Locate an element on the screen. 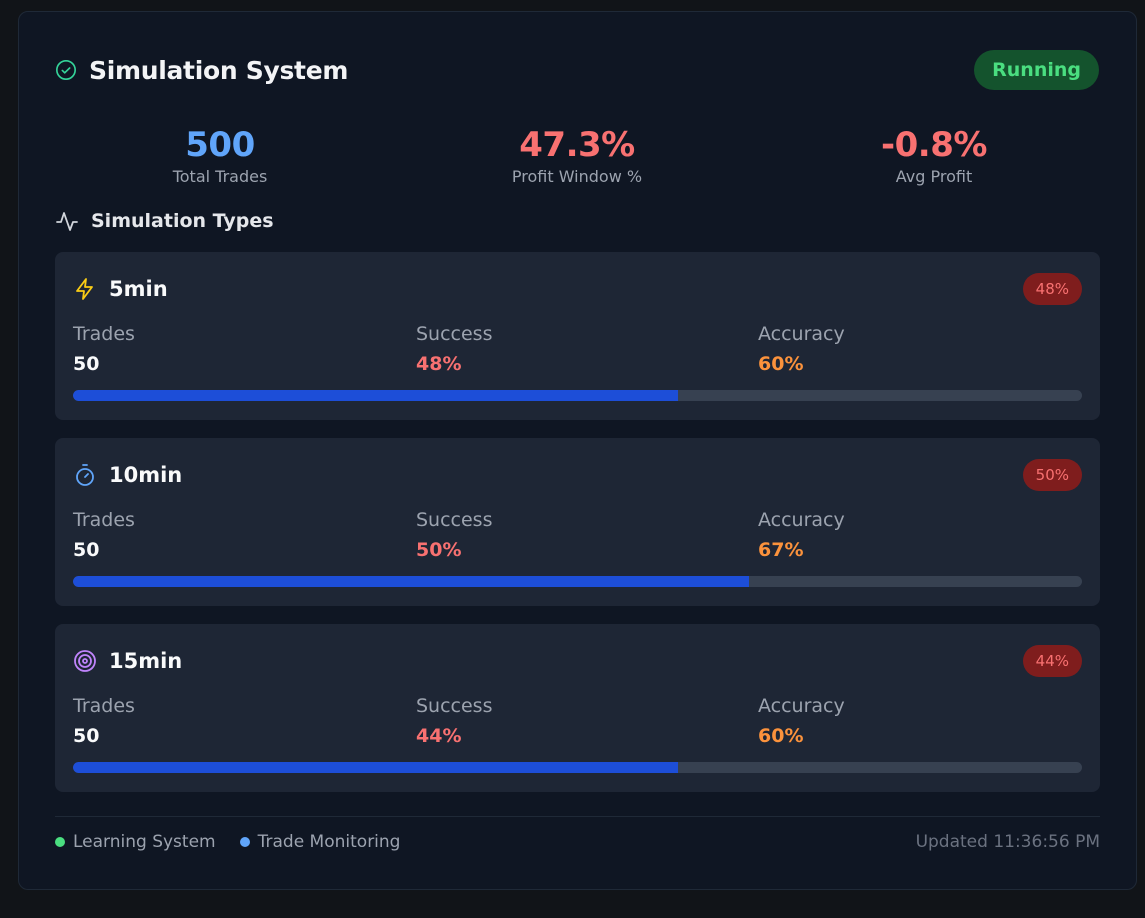 This screenshot has height=918, width=1145. card-title-group: 15min is located at coordinates (127, 661).